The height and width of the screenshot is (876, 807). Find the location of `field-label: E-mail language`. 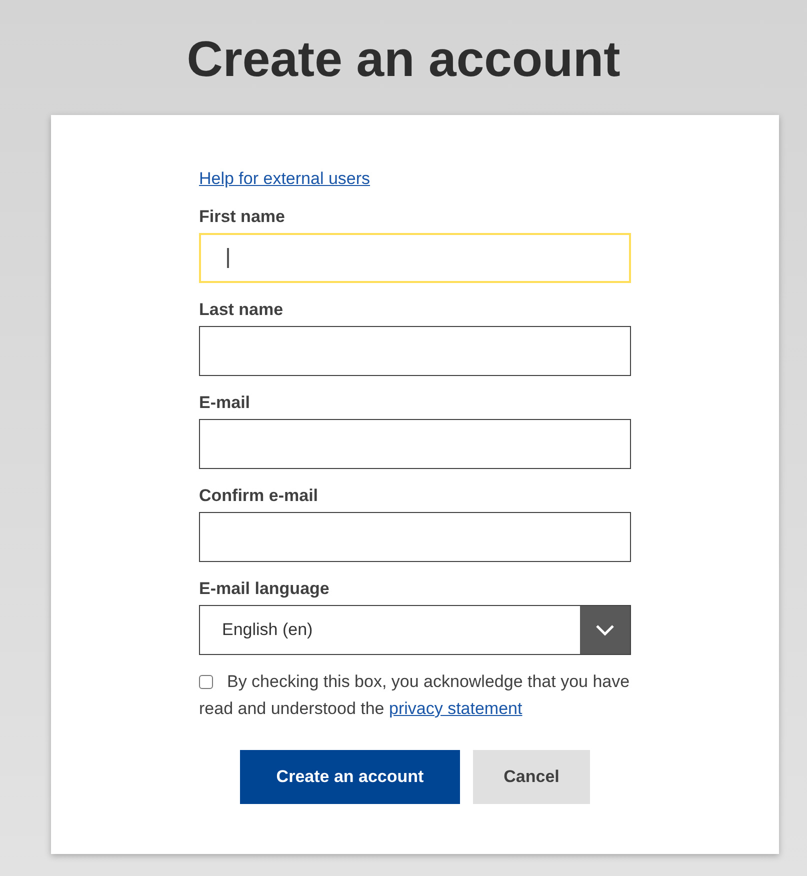

field-label: E-mail language is located at coordinates (264, 589).